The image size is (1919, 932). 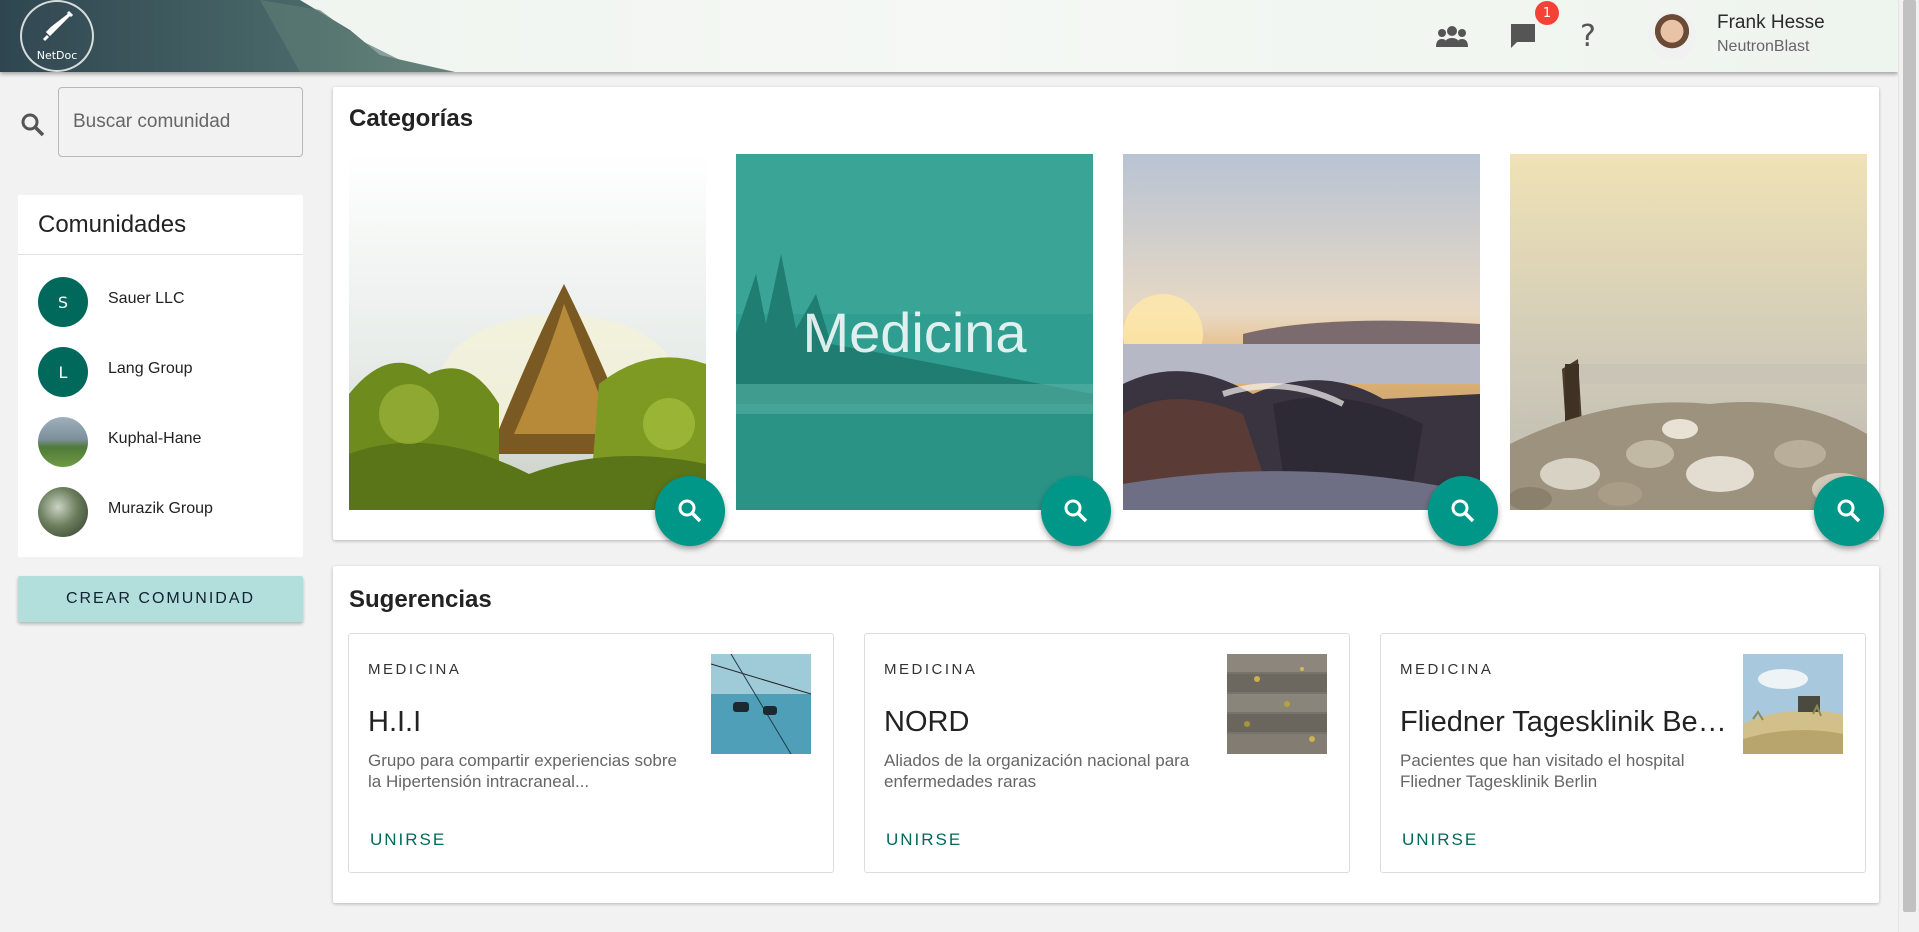 What do you see at coordinates (1547, 13) in the screenshot?
I see `notification-badge: 1` at bounding box center [1547, 13].